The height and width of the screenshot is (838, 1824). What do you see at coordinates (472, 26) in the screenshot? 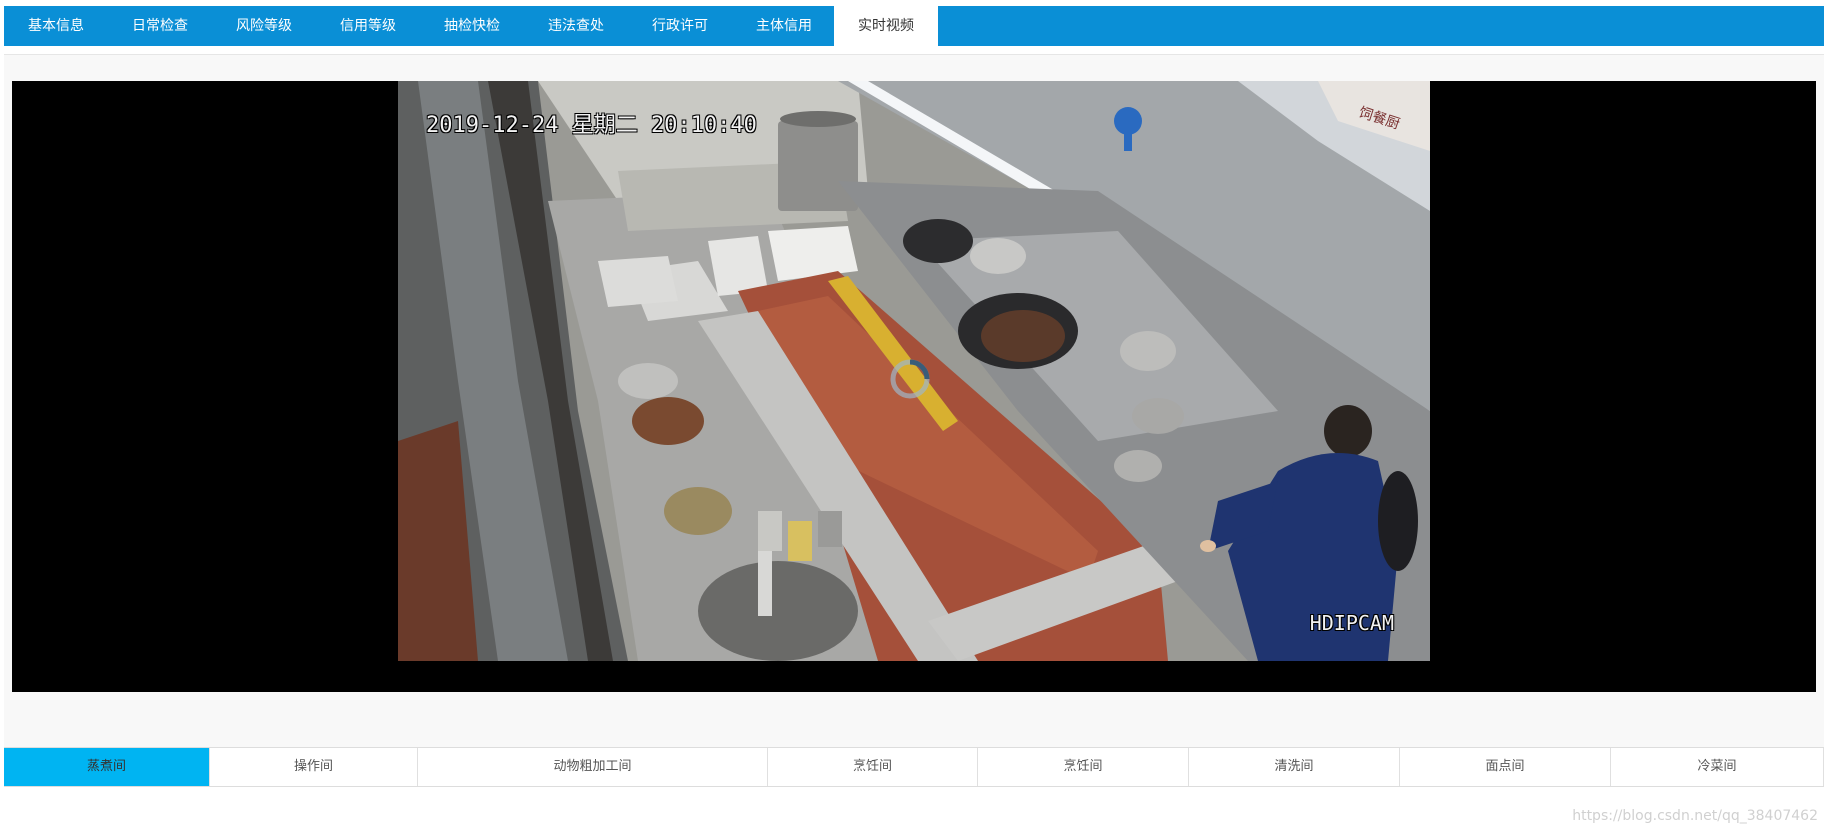
I see `tab-sampling-test: 抽检快检` at bounding box center [472, 26].